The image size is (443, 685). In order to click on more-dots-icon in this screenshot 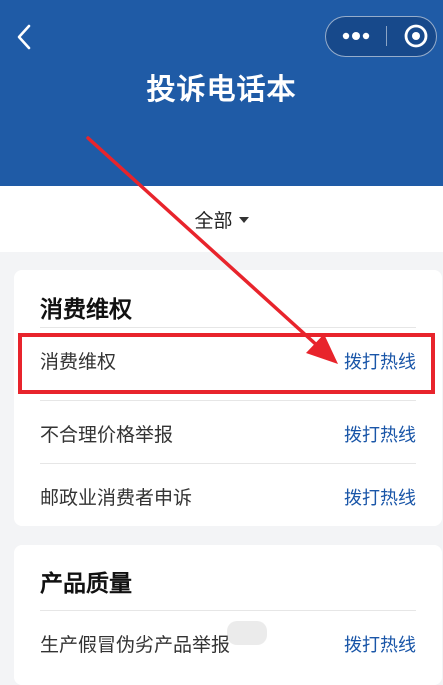, I will do `click(356, 36)`.